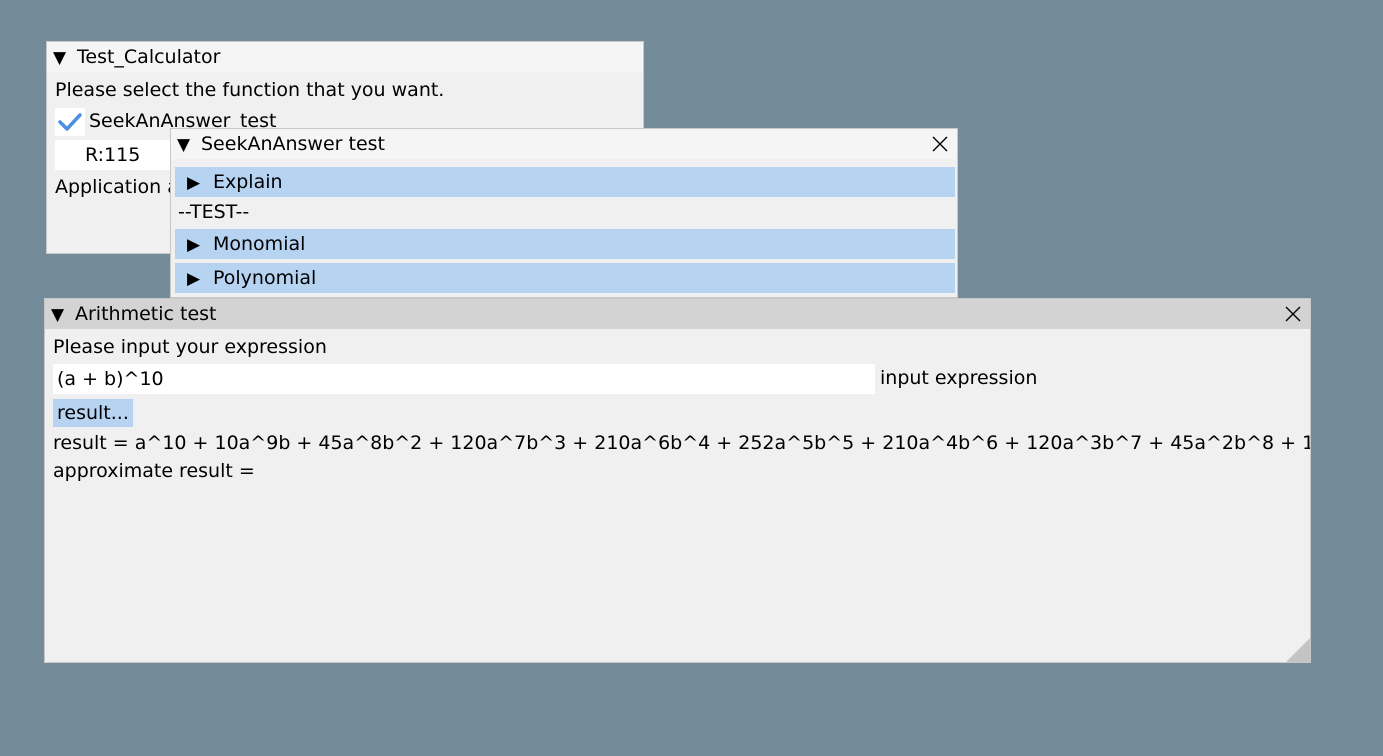 Image resolution: width=1383 pixels, height=756 pixels. What do you see at coordinates (214, 212) in the screenshot?
I see `test-separator: --TEST--` at bounding box center [214, 212].